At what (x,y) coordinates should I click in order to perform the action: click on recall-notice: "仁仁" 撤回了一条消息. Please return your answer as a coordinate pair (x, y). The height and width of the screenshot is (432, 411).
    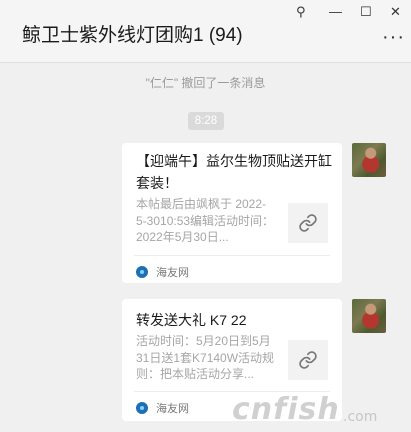
    Looking at the image, I should click on (205, 83).